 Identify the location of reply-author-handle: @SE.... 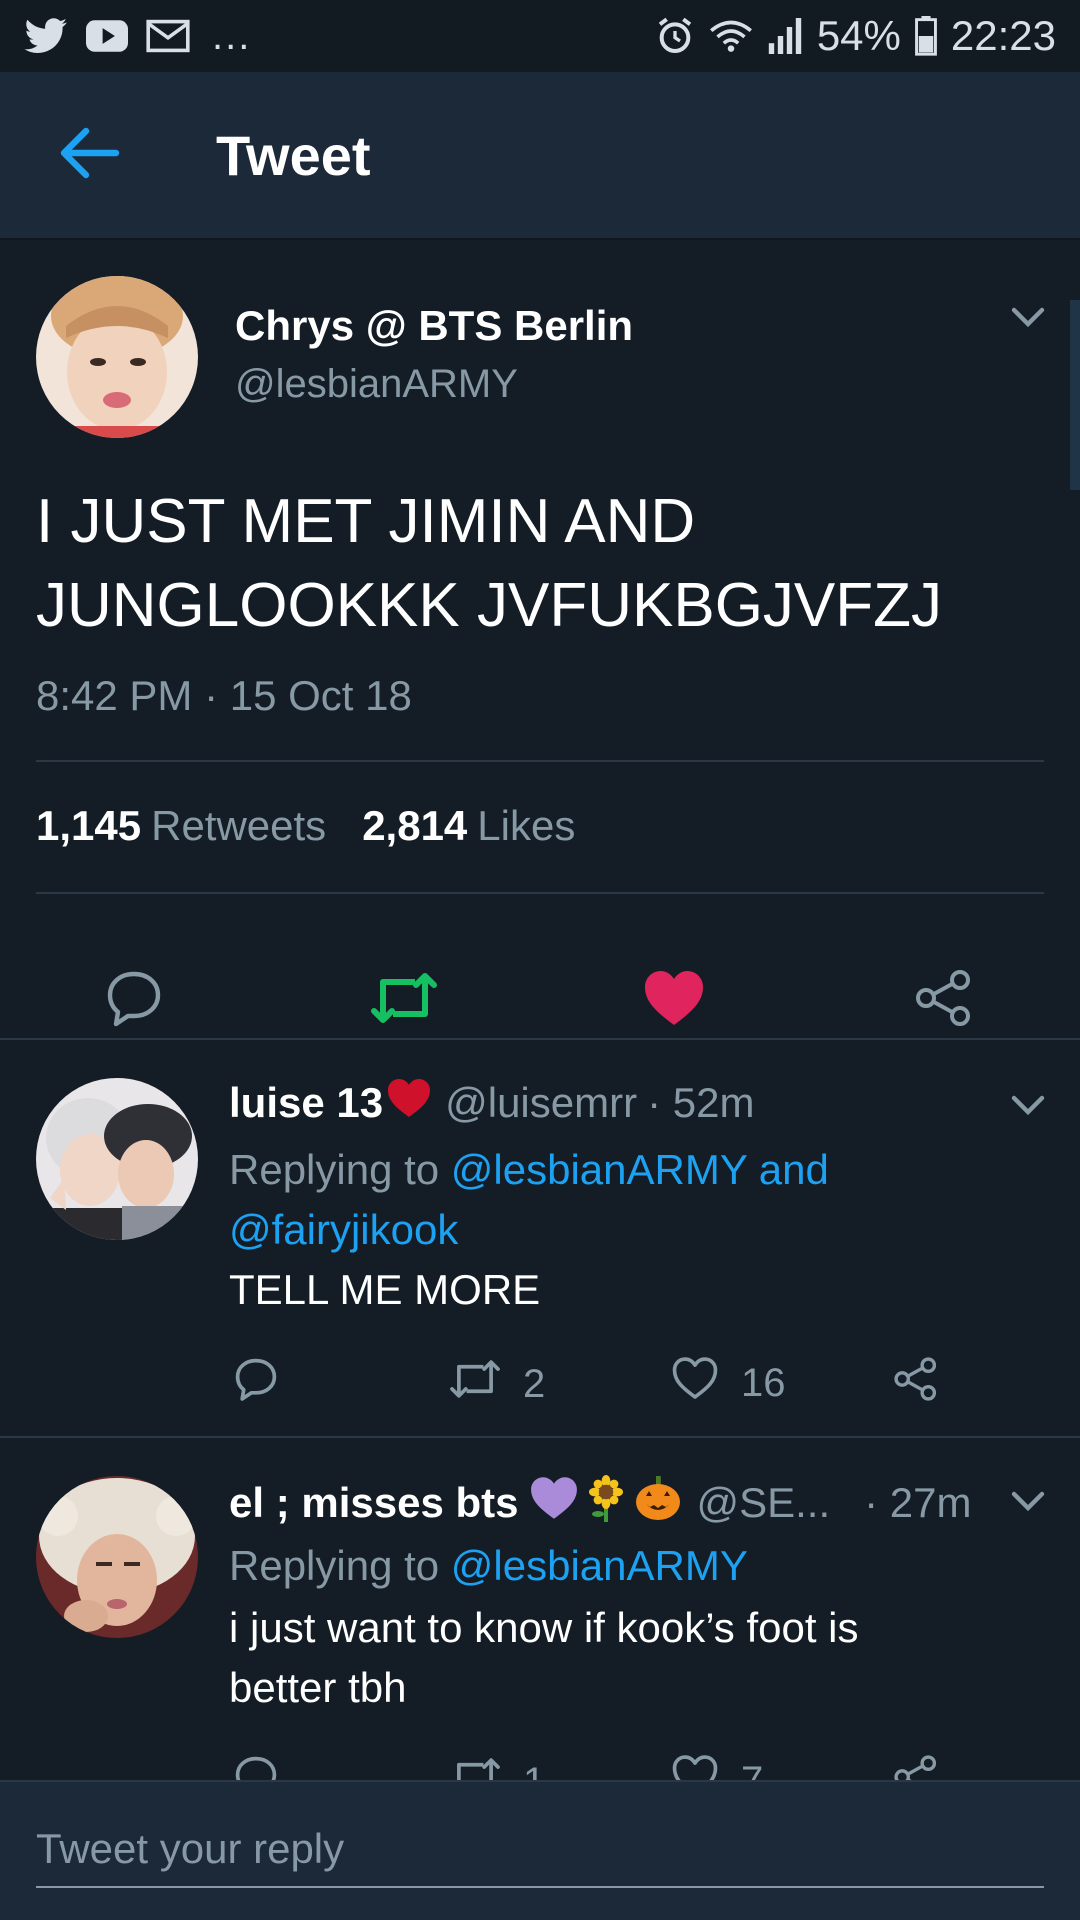
(763, 1503).